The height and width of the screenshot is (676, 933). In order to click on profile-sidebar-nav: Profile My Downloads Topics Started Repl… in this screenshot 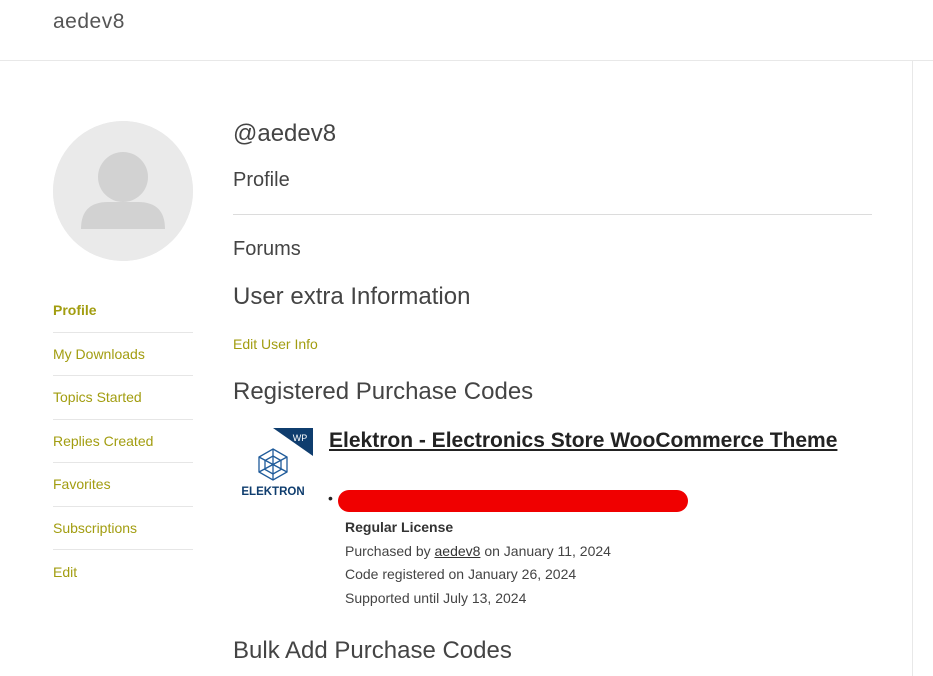, I will do `click(123, 441)`.